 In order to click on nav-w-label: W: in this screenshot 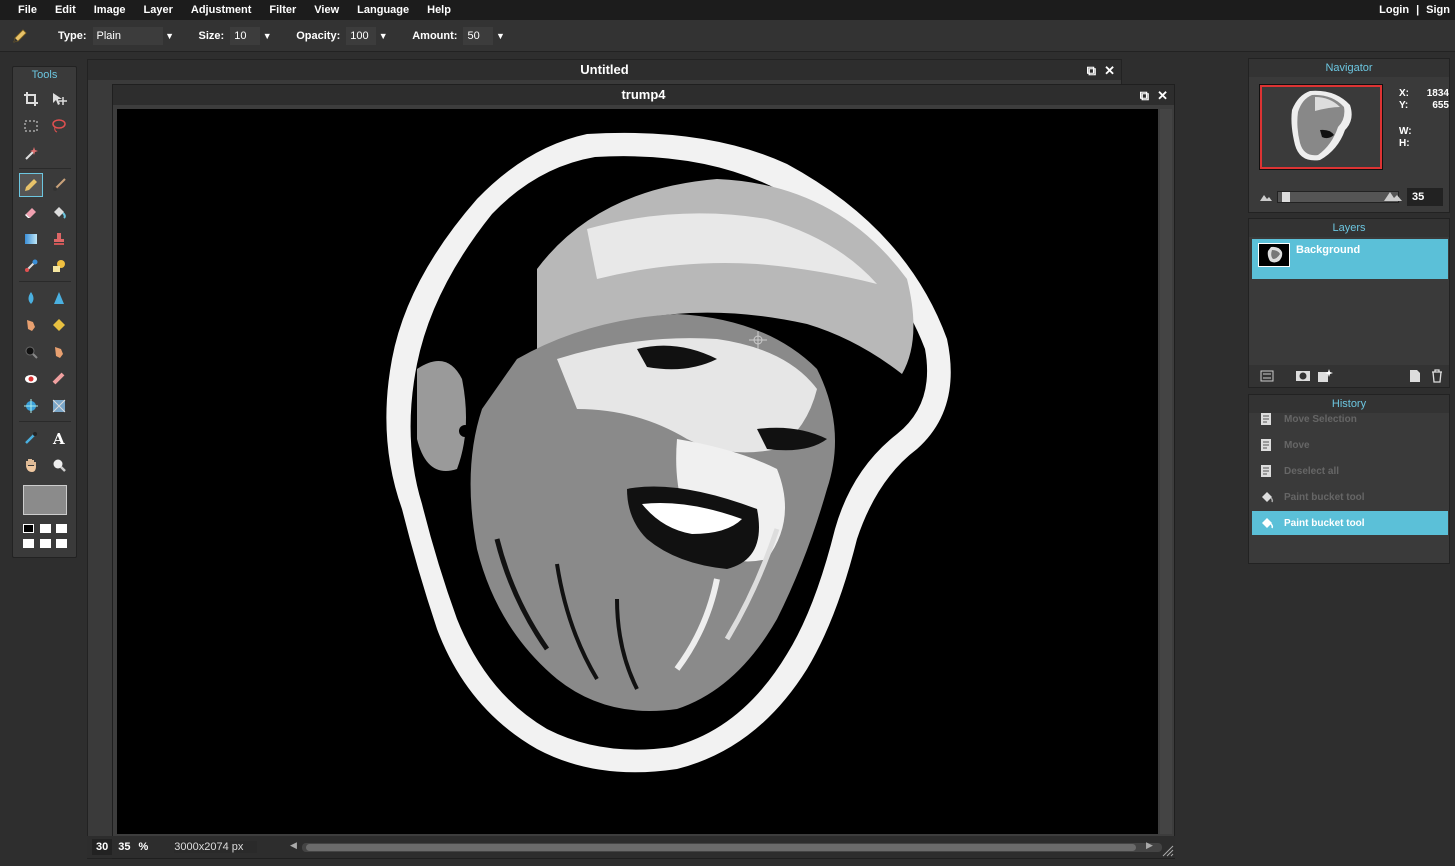, I will do `click(1405, 131)`.